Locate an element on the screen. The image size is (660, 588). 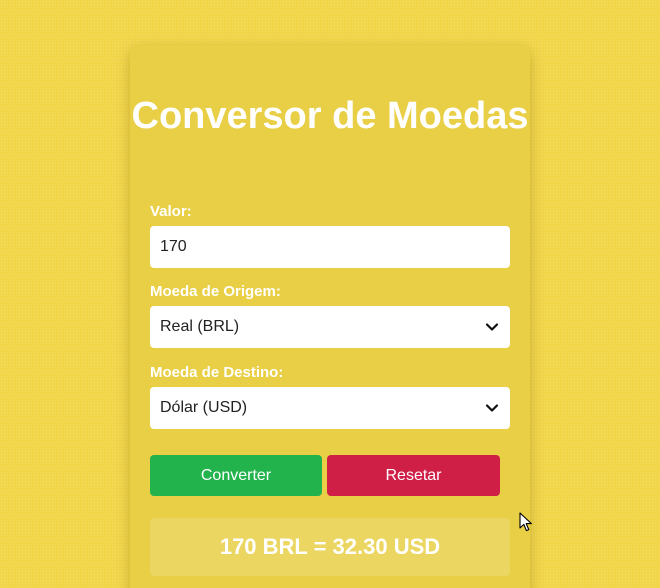
to-currency-selected: Dólar (USD) is located at coordinates (204, 407).